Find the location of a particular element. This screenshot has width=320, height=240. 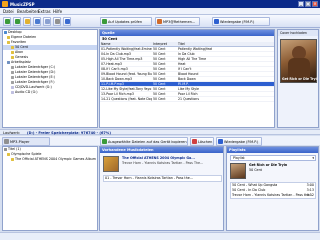

close-button: × is located at coordinates (315, 4).